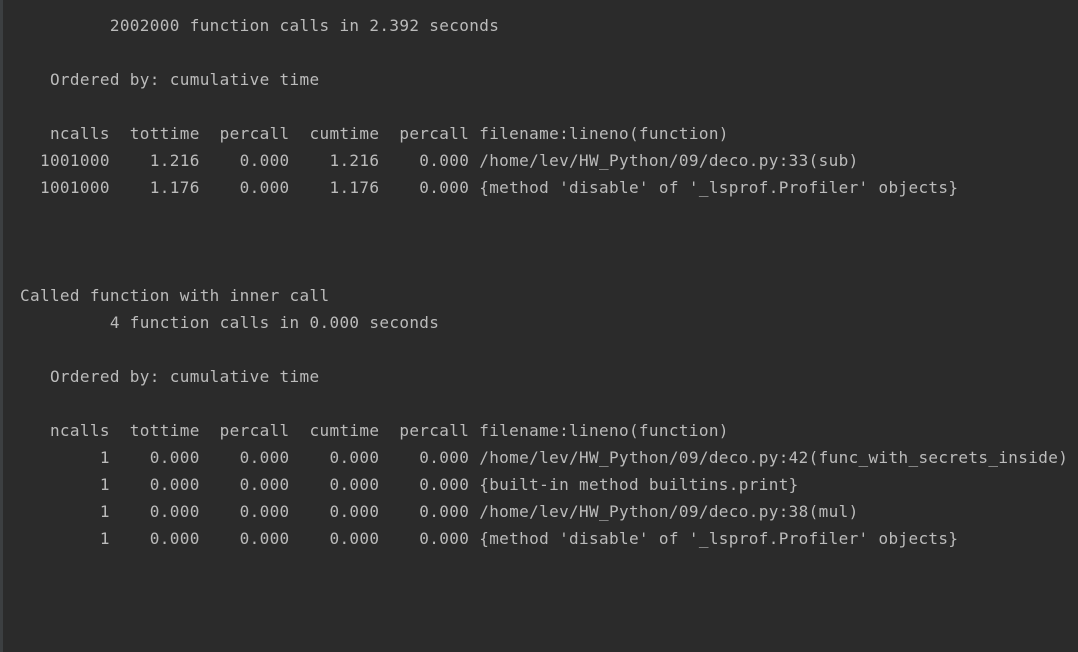  Describe the element at coordinates (230, 322) in the screenshot. I see `console-line-summary-2: 4 function calls in 0.000 seconds` at that location.